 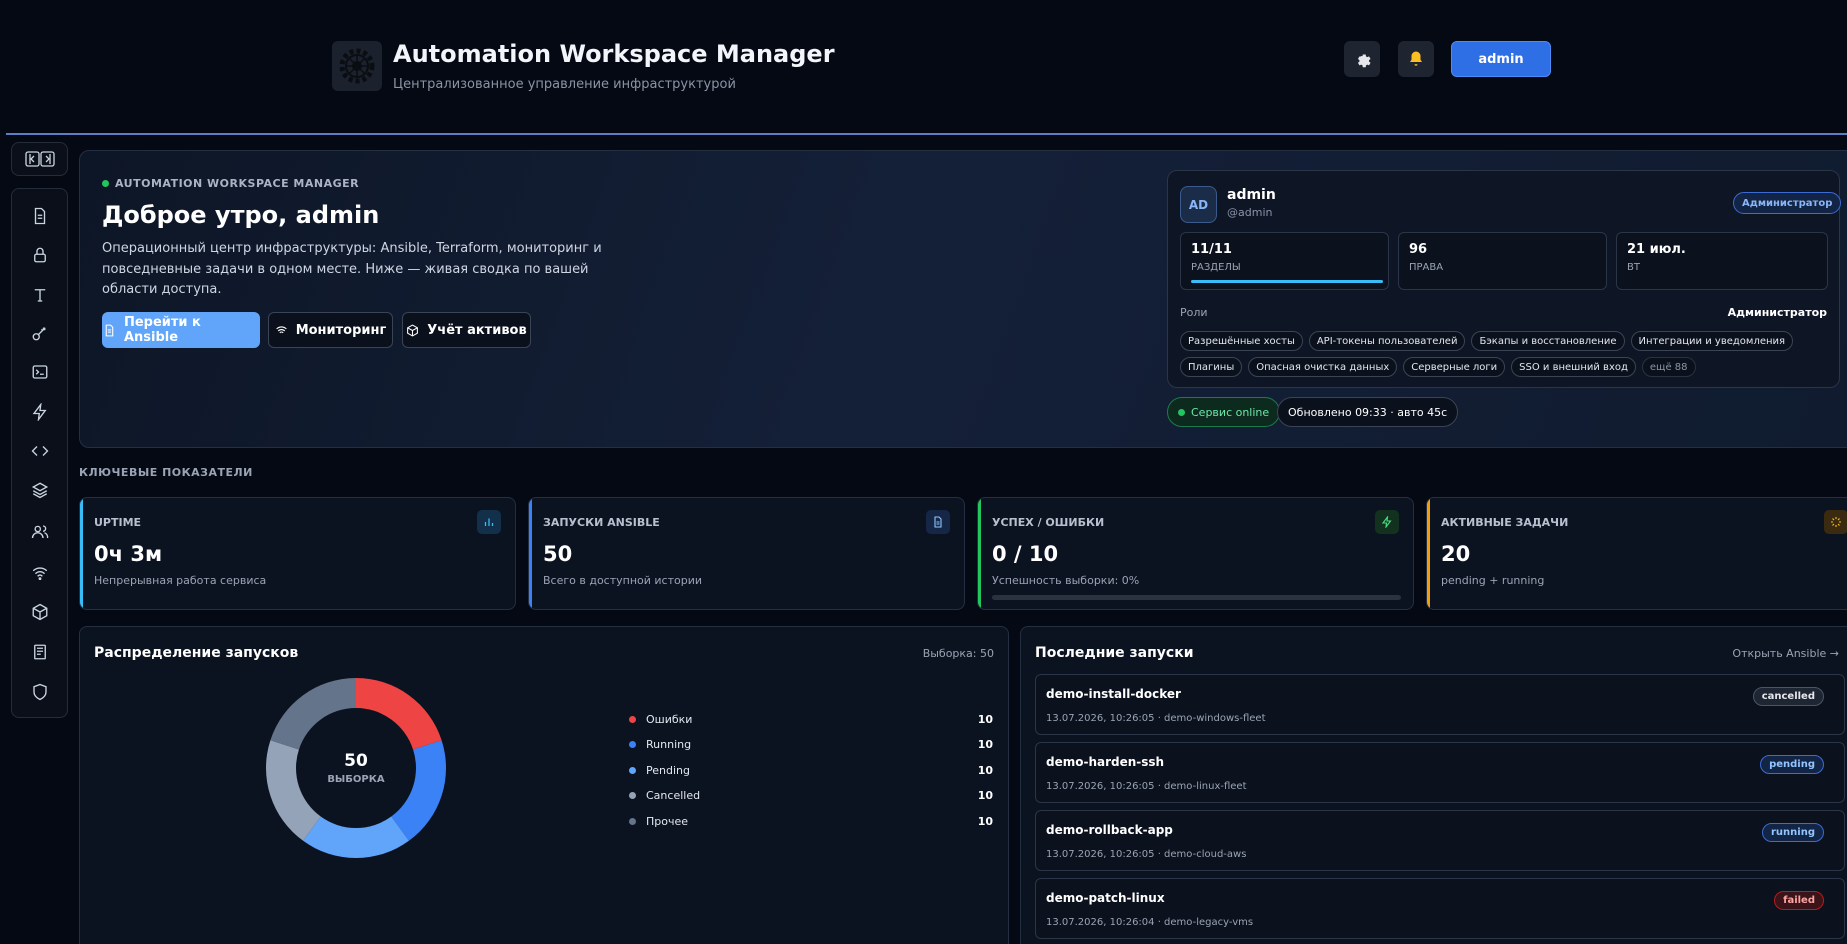 What do you see at coordinates (1799, 900) in the screenshot?
I see `status-badge: failed` at bounding box center [1799, 900].